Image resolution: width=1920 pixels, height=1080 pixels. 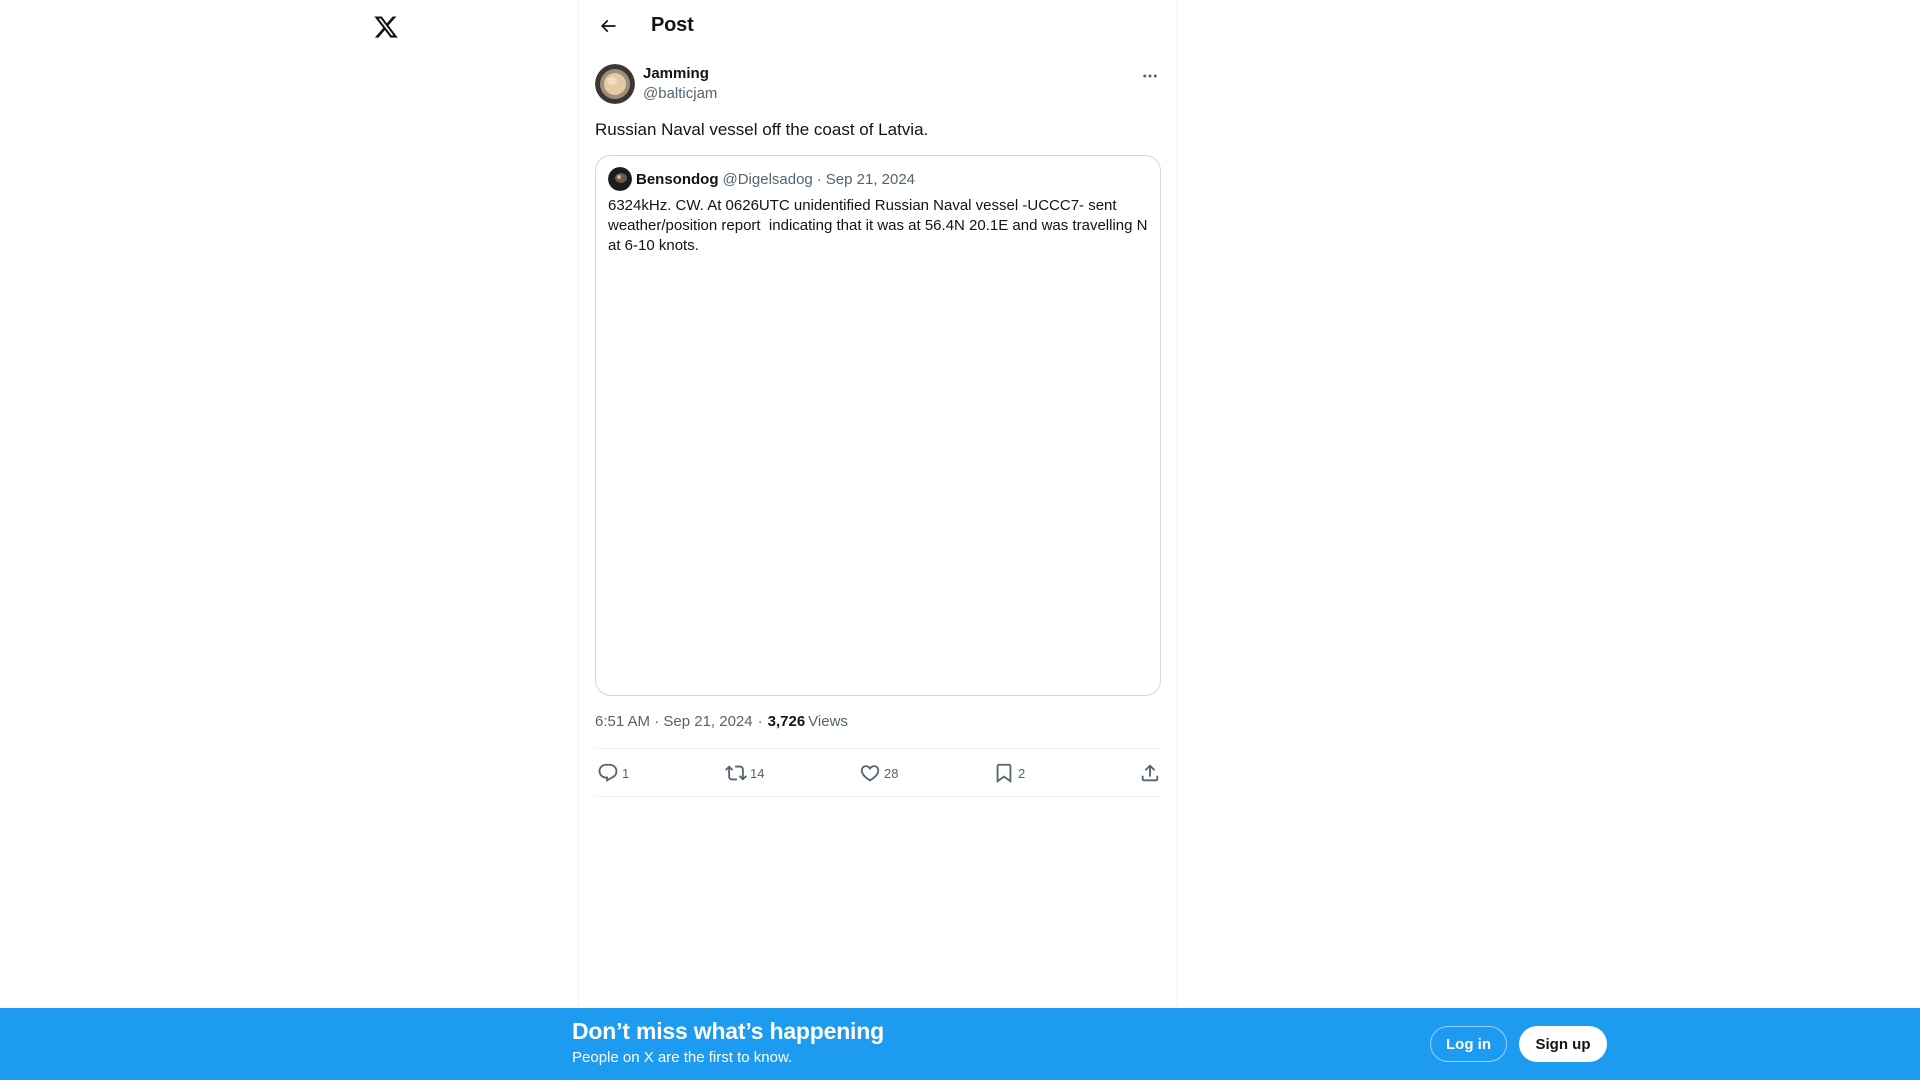 I want to click on quoted-author-handle: @Digelsadog, so click(x=767, y=179).